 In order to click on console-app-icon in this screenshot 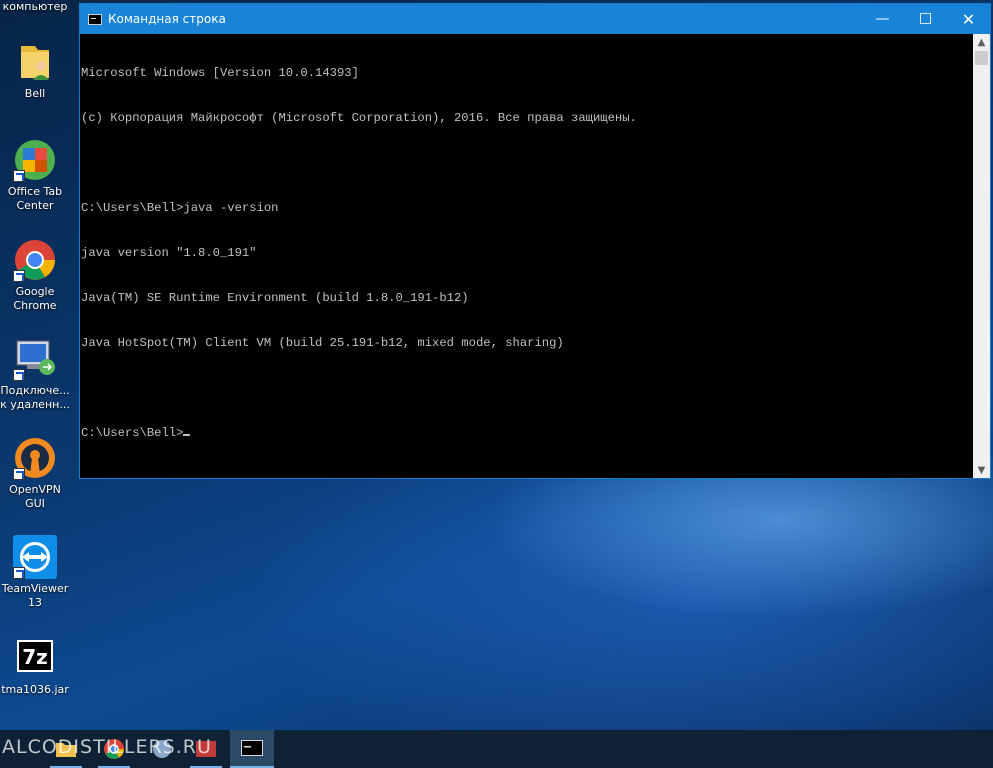, I will do `click(95, 19)`.